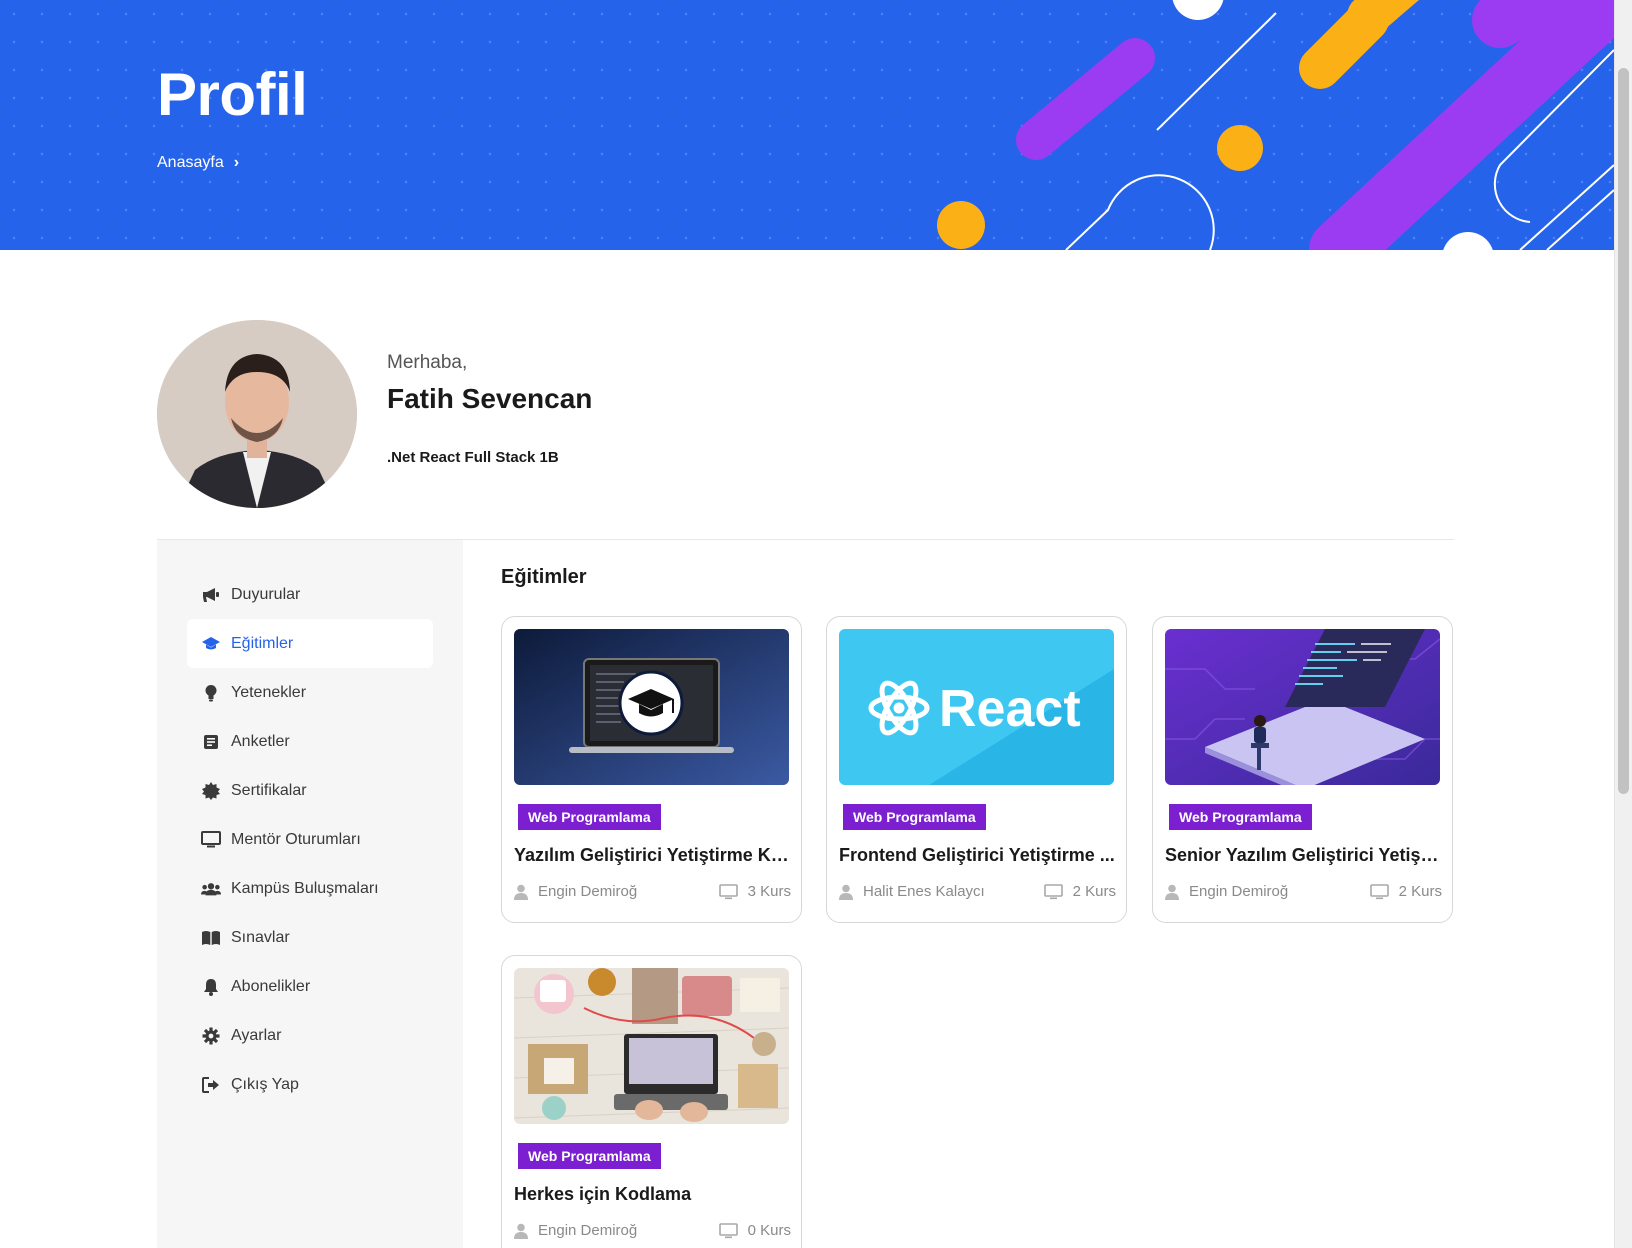 Image resolution: width=1632 pixels, height=1248 pixels. What do you see at coordinates (310, 692) in the screenshot?
I see `sidebar-item-yetenekler: Yetenekler` at bounding box center [310, 692].